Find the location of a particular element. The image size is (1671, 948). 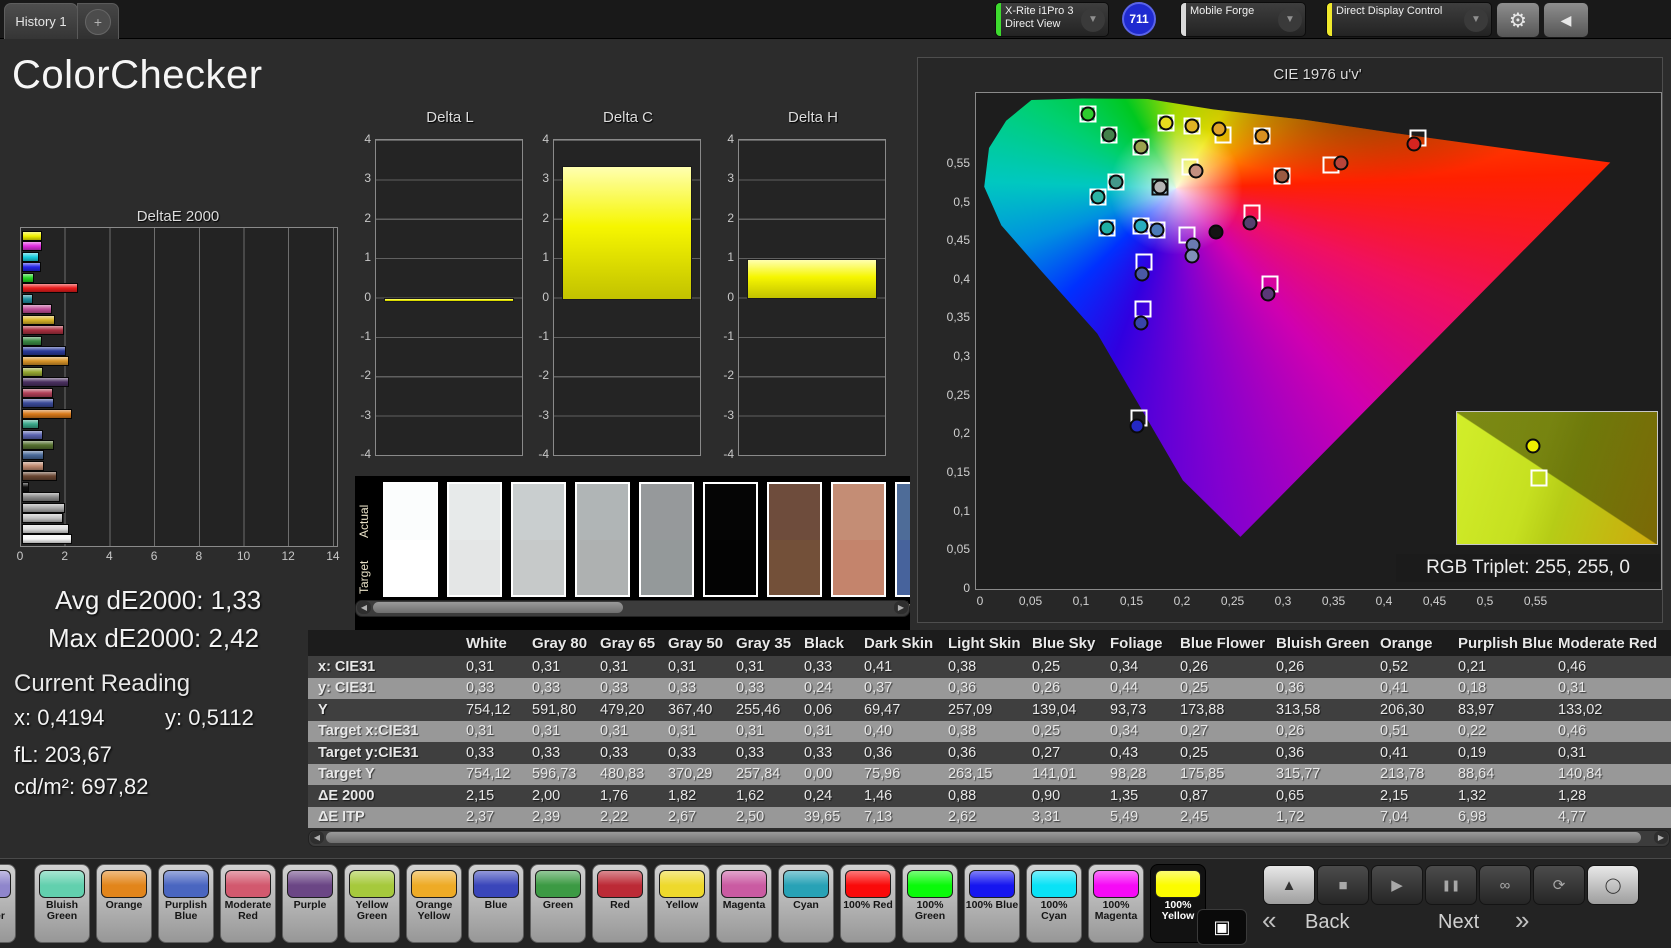

cie-zoom-inset is located at coordinates (1557, 478).